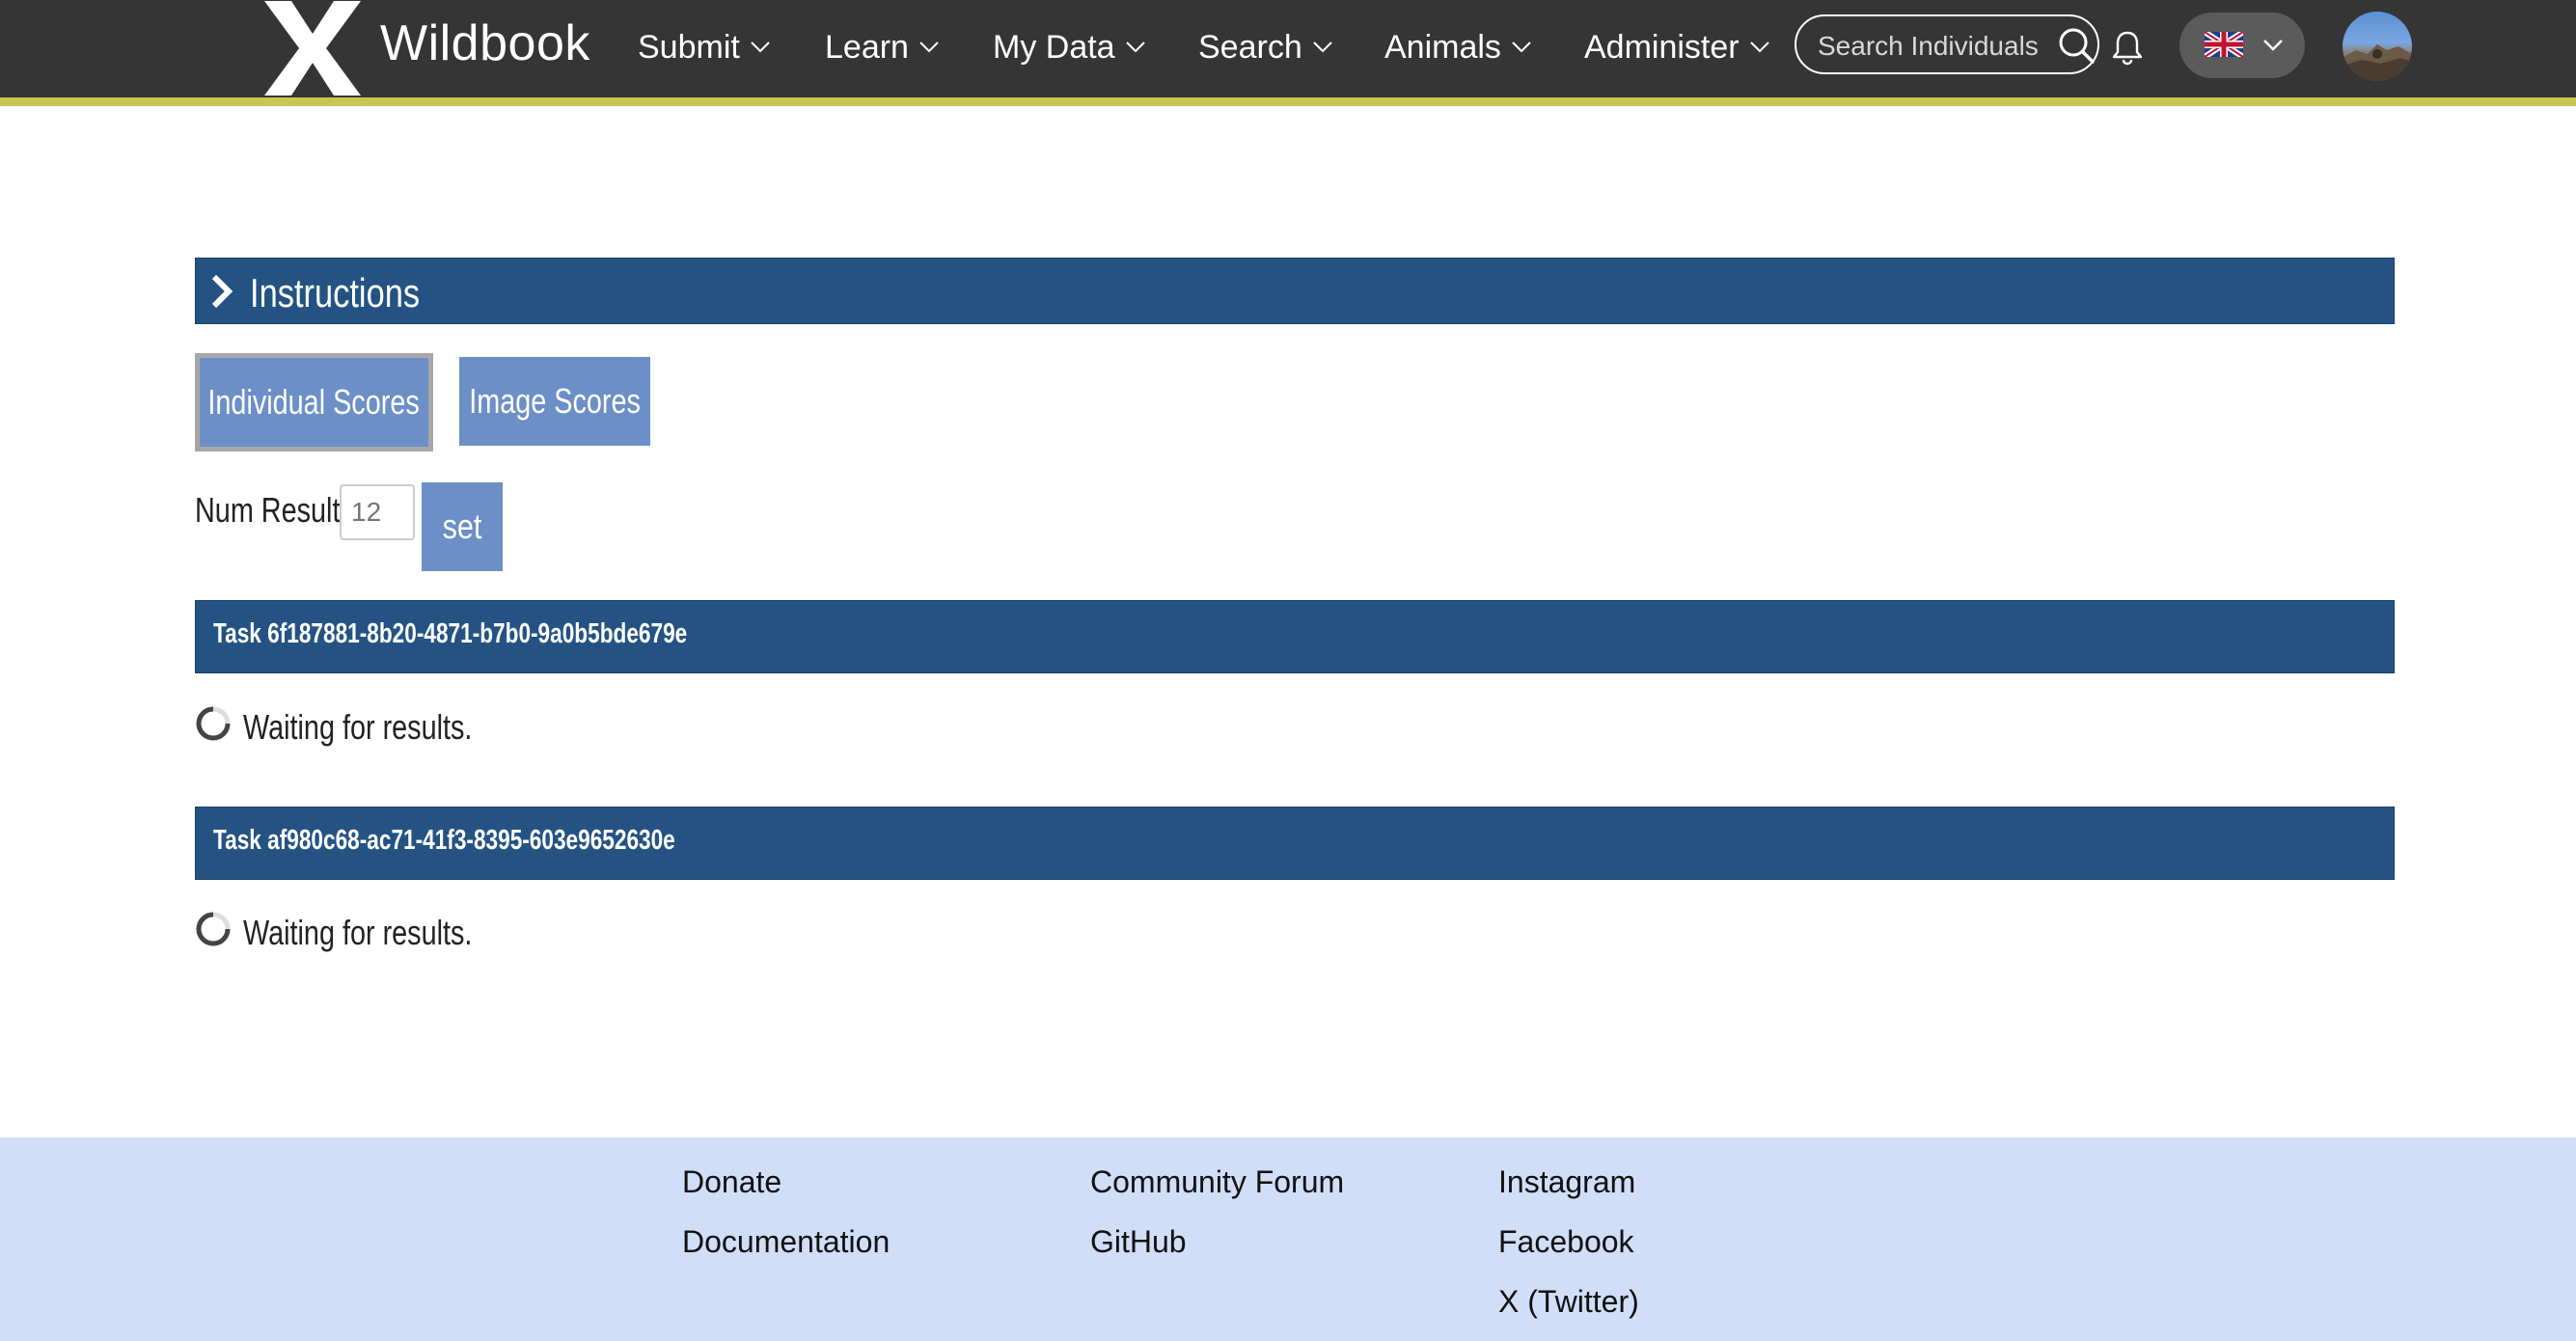 This screenshot has height=1341, width=2576. I want to click on tab-image-scores: Image Scores, so click(554, 401).